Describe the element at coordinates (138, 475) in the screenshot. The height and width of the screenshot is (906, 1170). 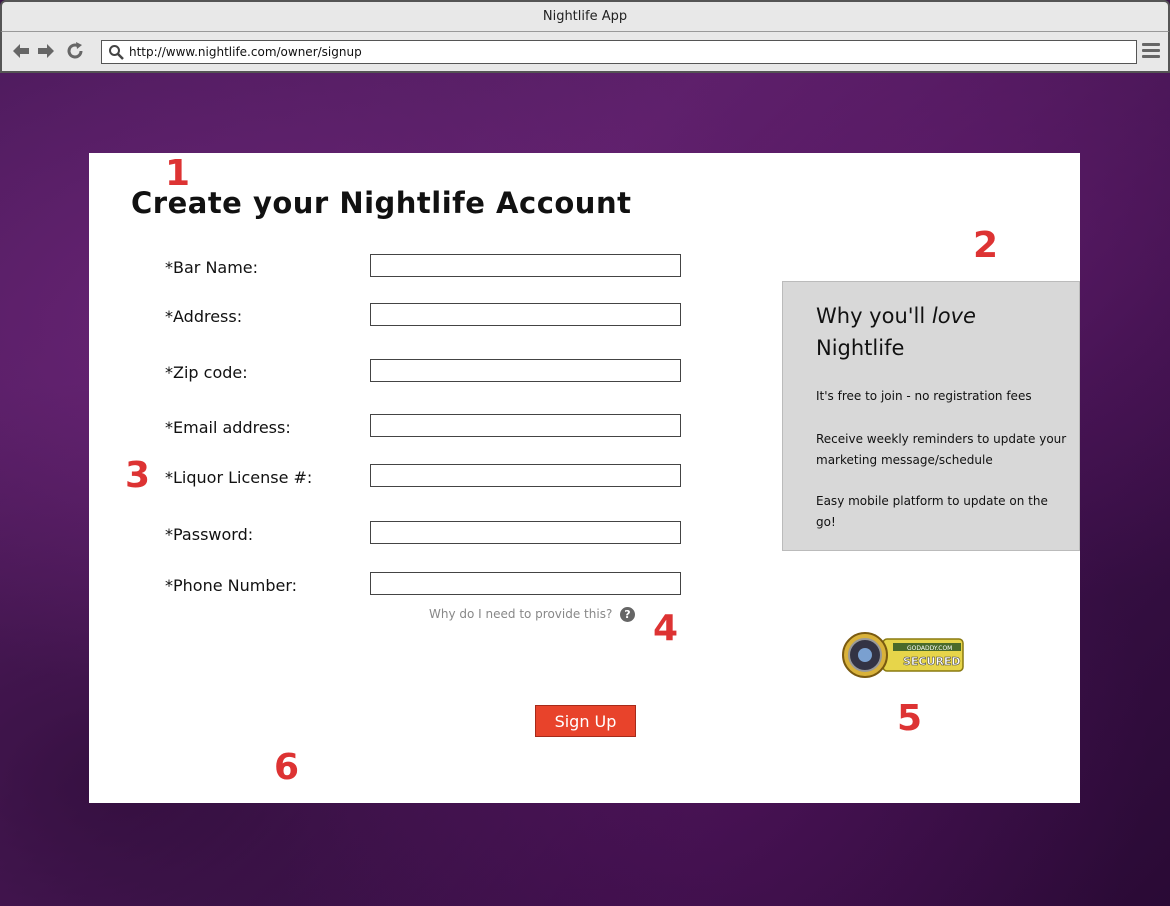
I see `annotation-marker-3: 3` at that location.